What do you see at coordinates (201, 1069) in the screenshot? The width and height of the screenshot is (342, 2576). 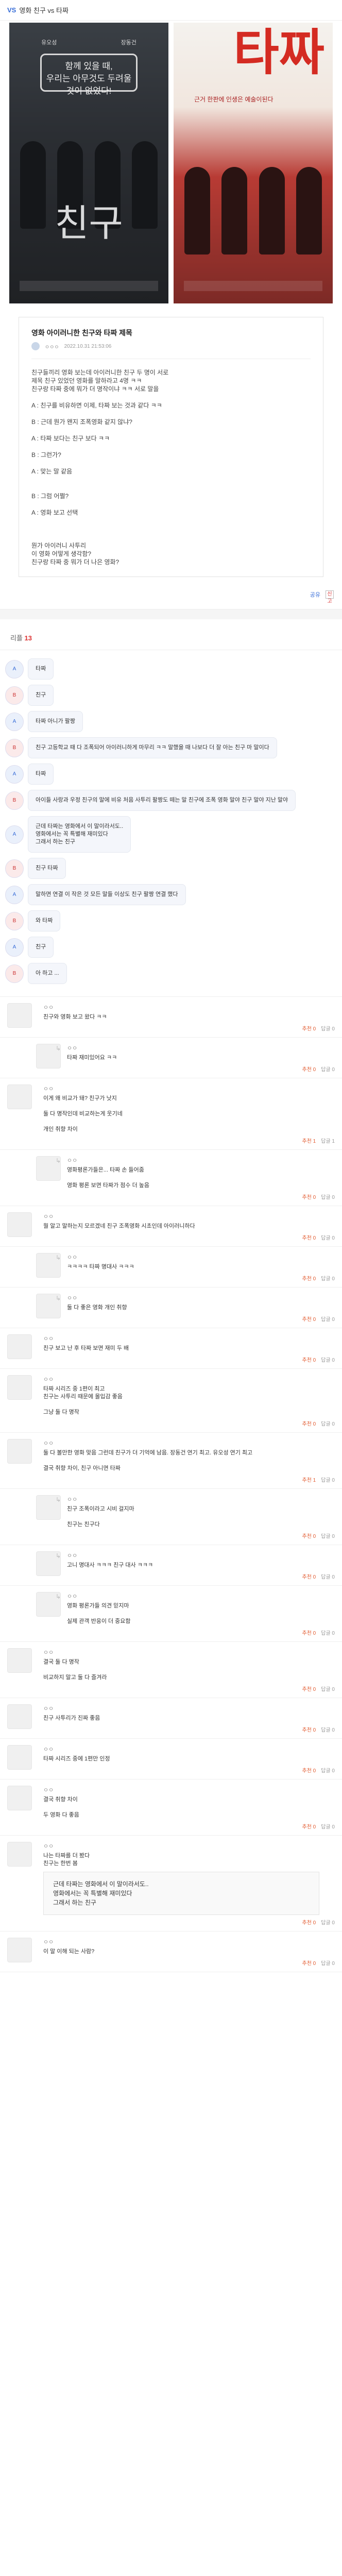 I see `comment-tools: 추천 0 답글 0` at bounding box center [201, 1069].